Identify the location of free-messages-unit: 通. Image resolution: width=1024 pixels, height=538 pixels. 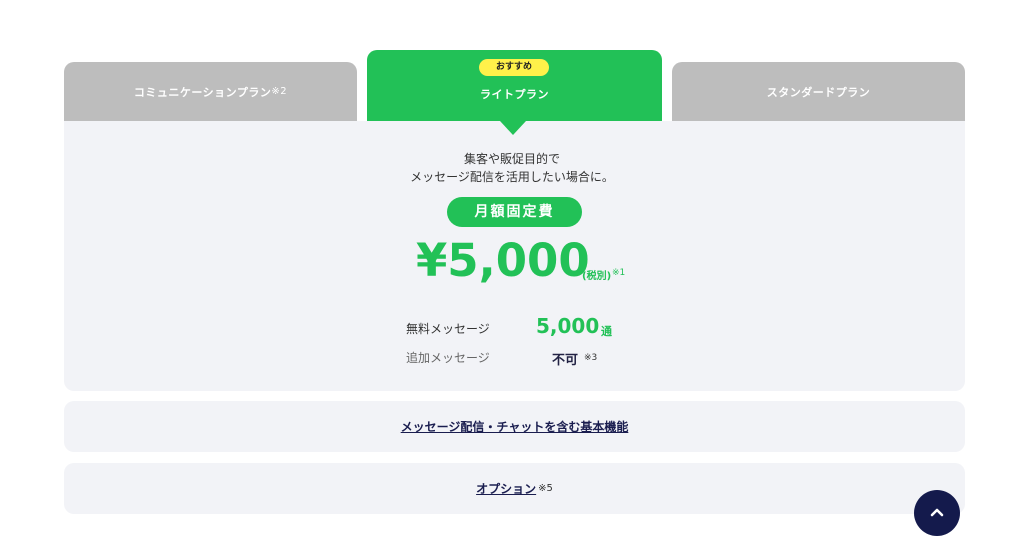
(606, 331).